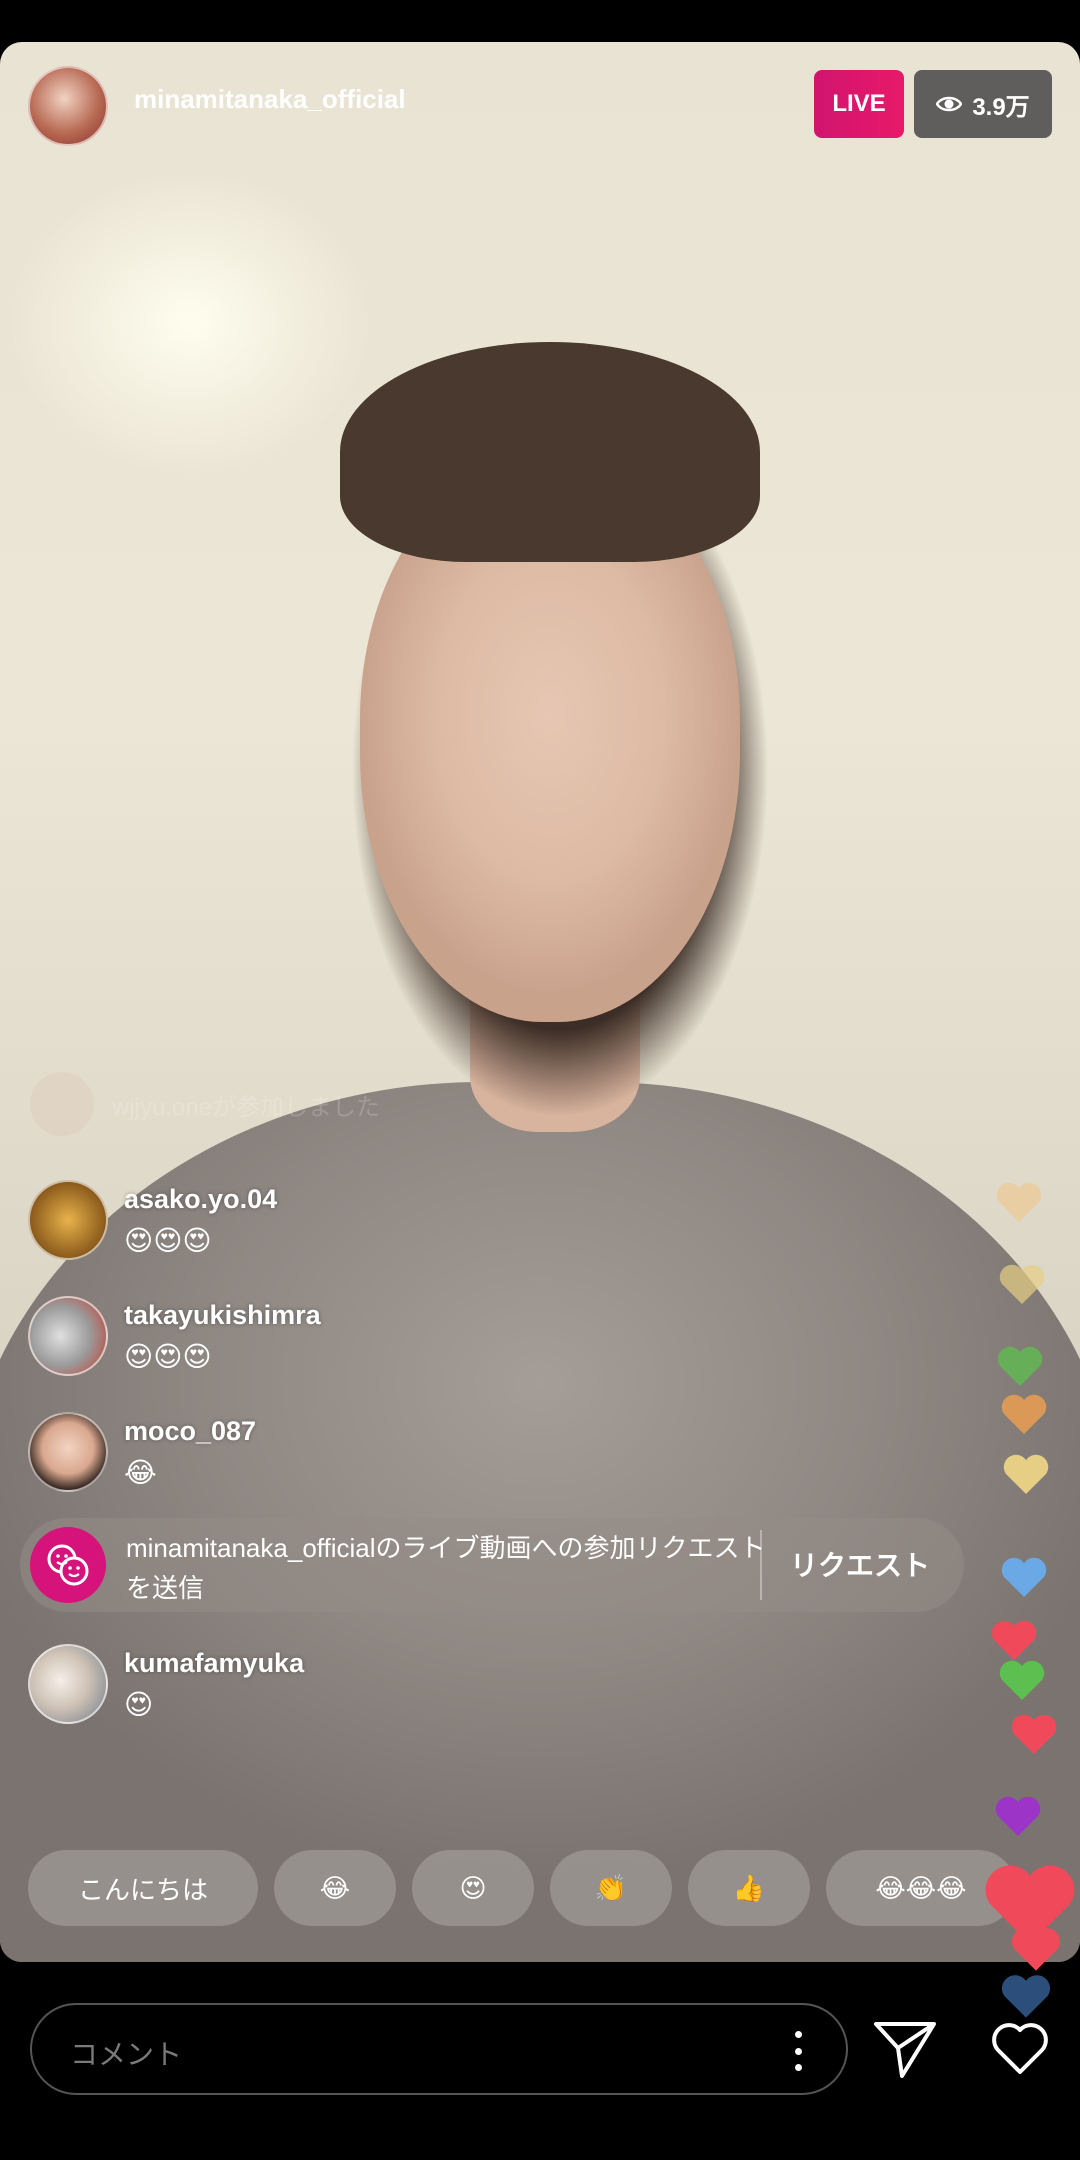  What do you see at coordinates (446, 1568) in the screenshot?
I see `request-banner-text: minamitanaka_officialのライブ動画への参加リクエストを送信` at bounding box center [446, 1568].